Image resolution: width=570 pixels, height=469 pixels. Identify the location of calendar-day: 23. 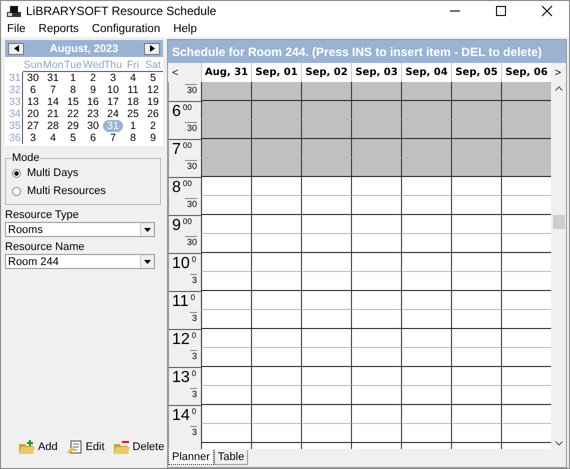
(93, 114).